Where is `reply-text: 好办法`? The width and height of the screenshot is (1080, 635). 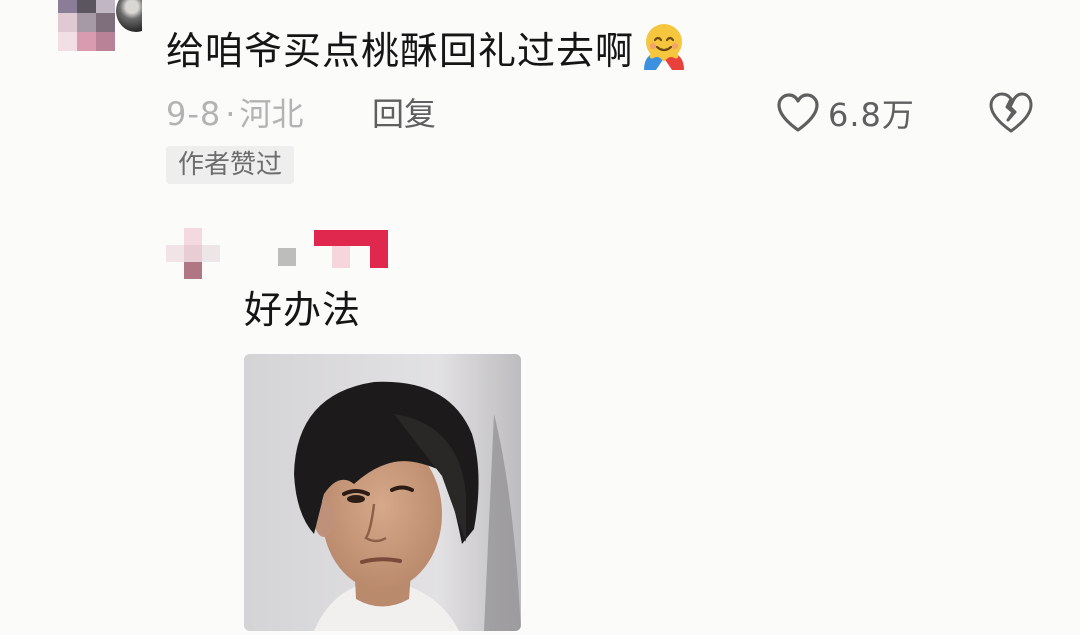
reply-text: 好办法 is located at coordinates (303, 310).